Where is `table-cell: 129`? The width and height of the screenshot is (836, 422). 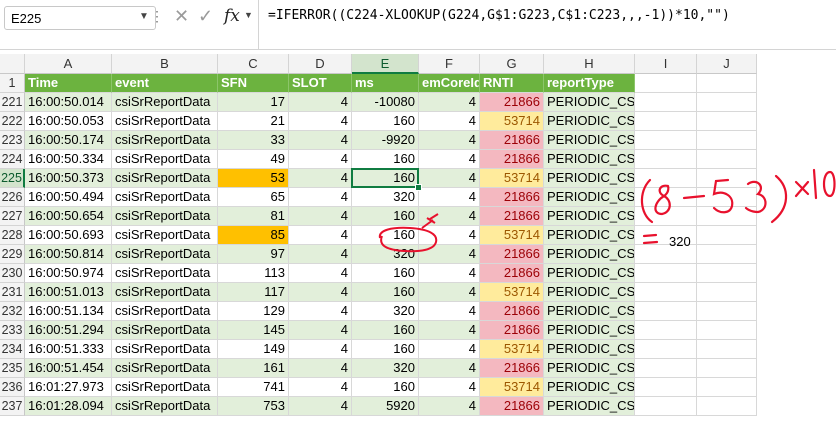 table-cell: 129 is located at coordinates (253, 311).